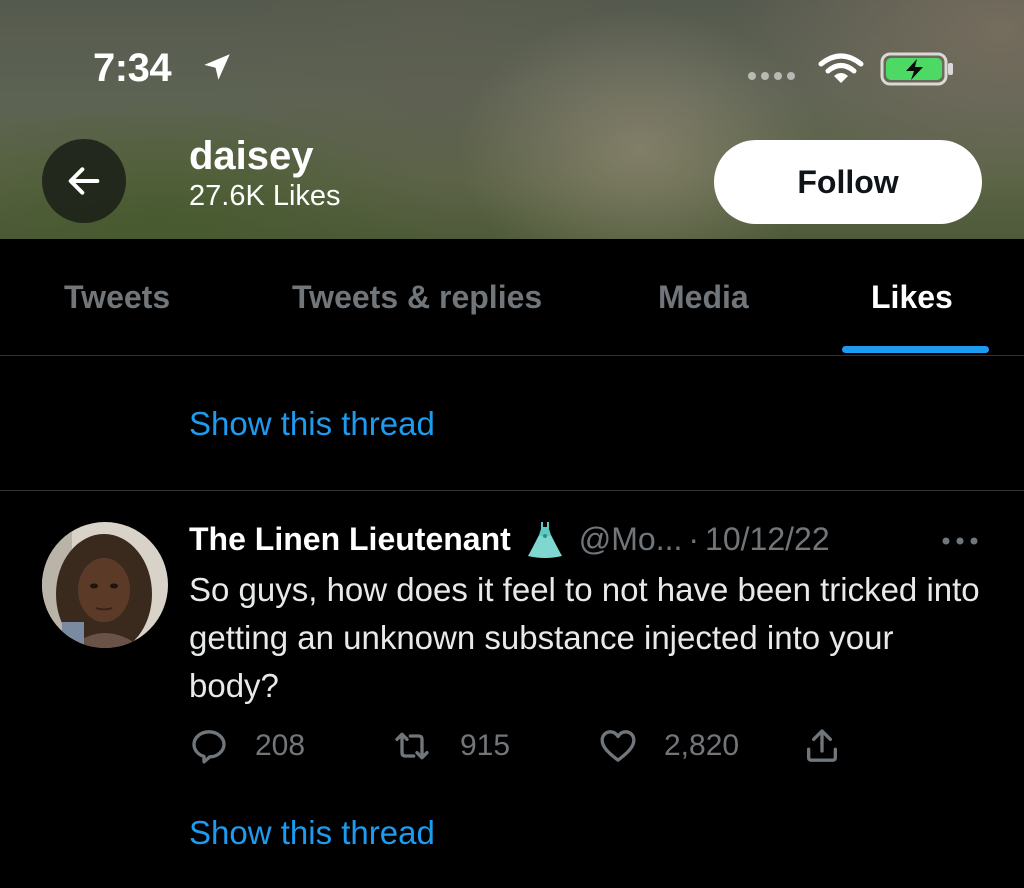 Image resolution: width=1024 pixels, height=888 pixels. I want to click on tab-likes: Likes, so click(912, 297).